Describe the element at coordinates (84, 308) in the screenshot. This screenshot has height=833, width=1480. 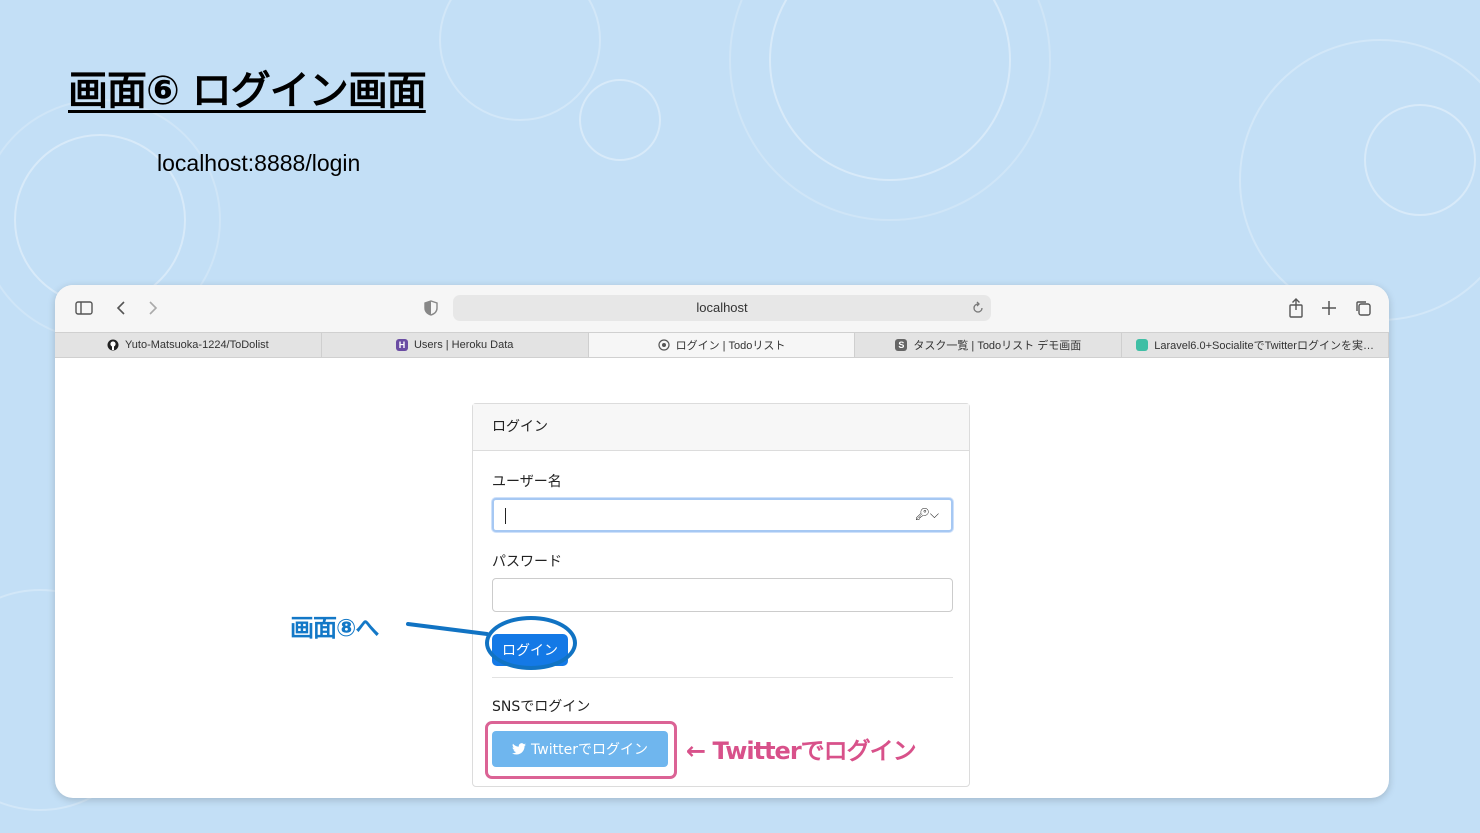
I see `sidebar-icon` at that location.